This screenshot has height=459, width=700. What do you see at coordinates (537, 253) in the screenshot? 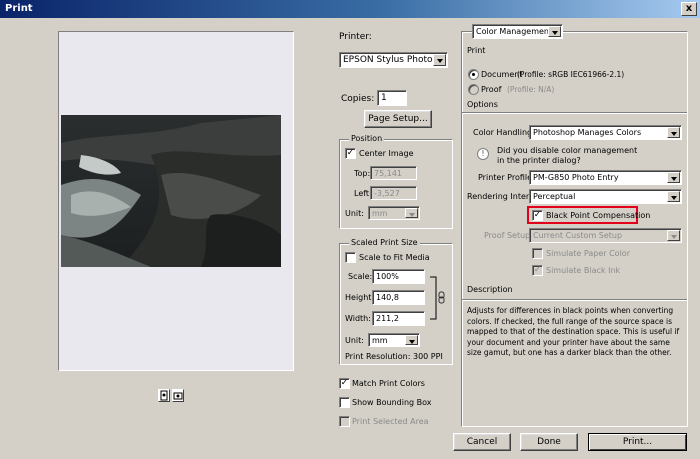
I see `simulate-paper-color-checkbox` at bounding box center [537, 253].